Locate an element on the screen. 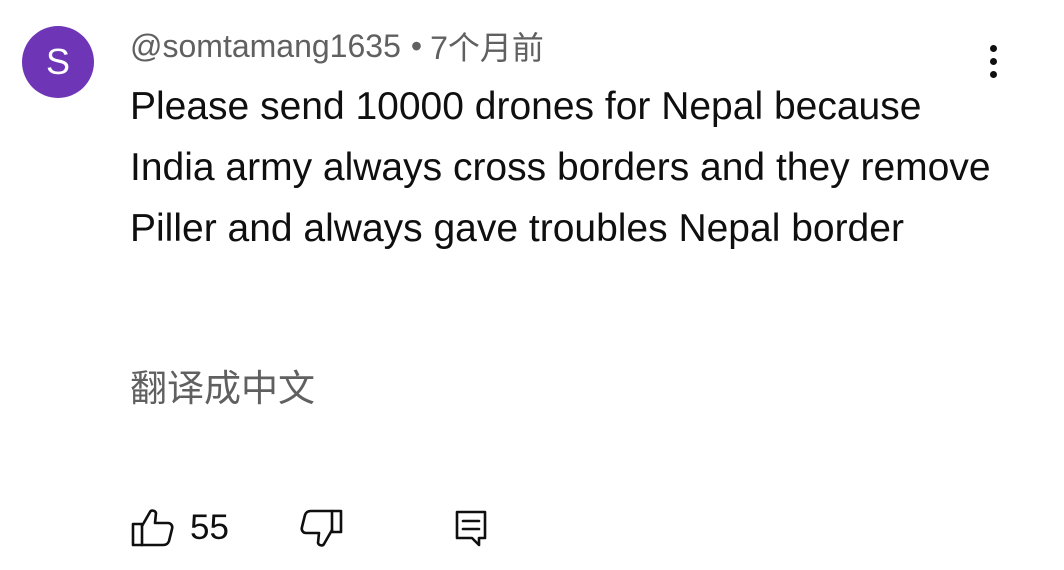  thumbs-up-icon is located at coordinates (153, 528).